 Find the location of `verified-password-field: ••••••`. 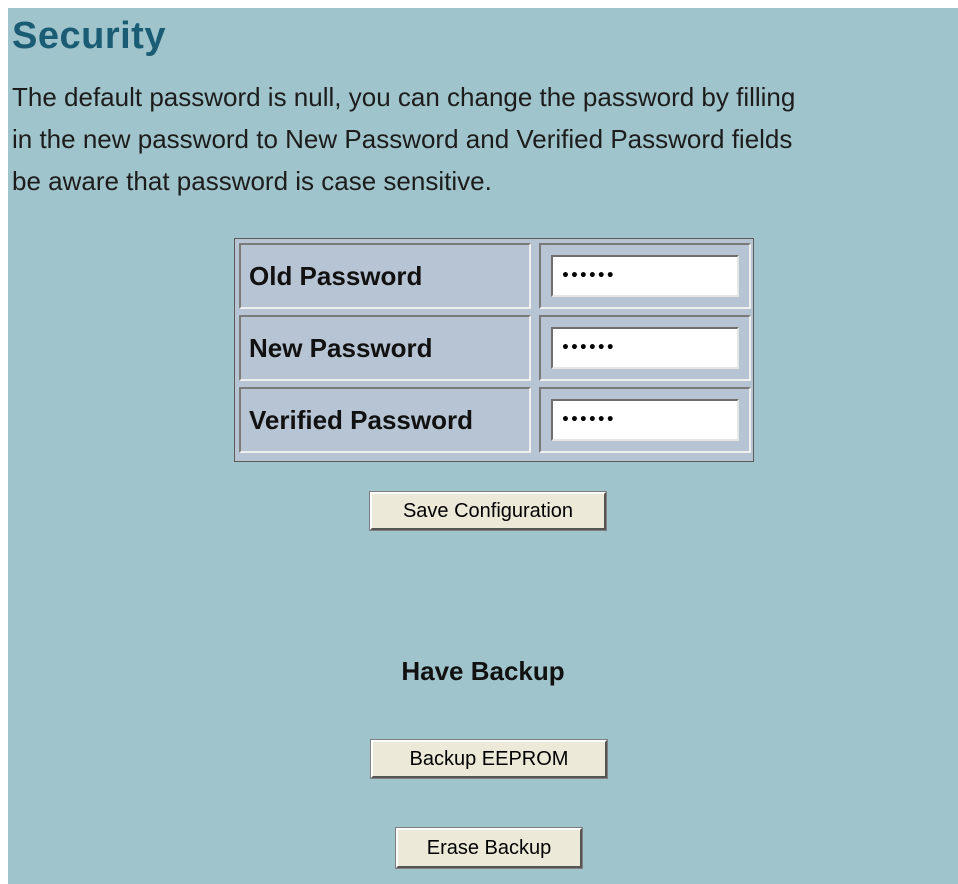

verified-password-field: •••••• is located at coordinates (645, 420).